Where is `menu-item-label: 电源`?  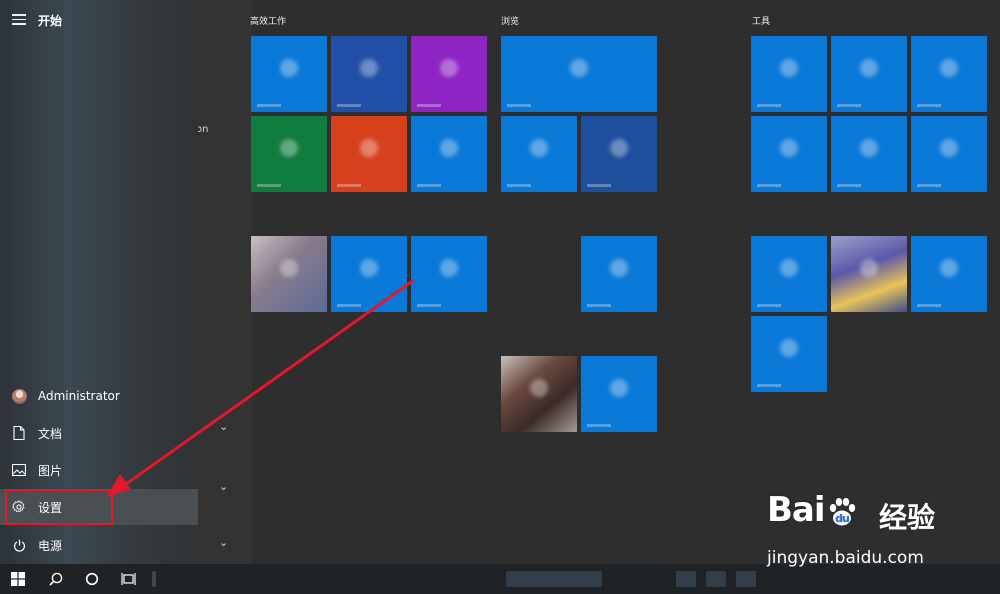
menu-item-label: 电源 is located at coordinates (50, 545).